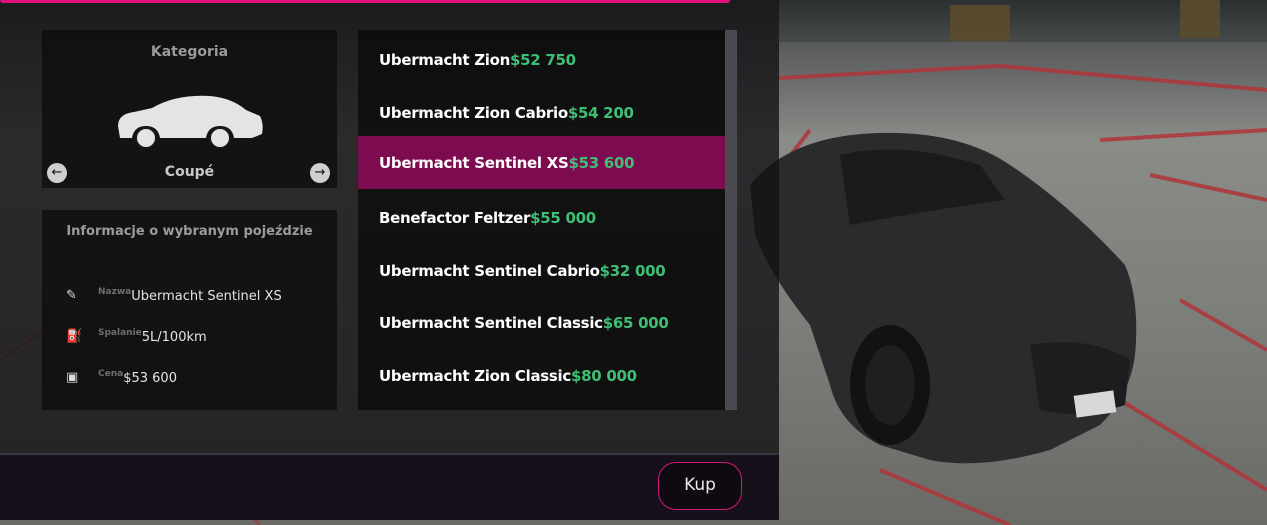 The width and height of the screenshot is (1267, 525). What do you see at coordinates (563, 217) in the screenshot?
I see `vehicle-price: $55 000` at bounding box center [563, 217].